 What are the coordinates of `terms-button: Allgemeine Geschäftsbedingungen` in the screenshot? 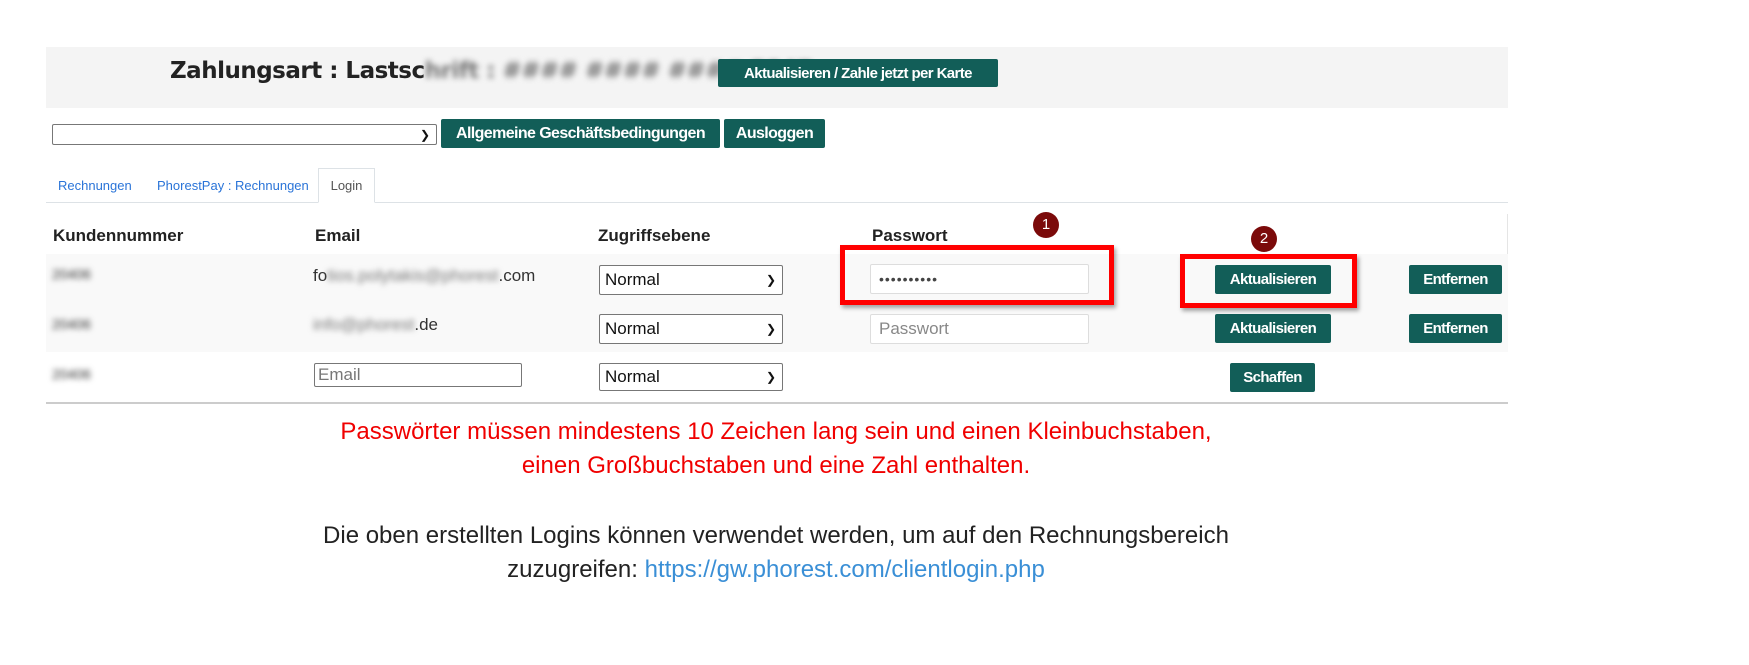 It's located at (580, 133).